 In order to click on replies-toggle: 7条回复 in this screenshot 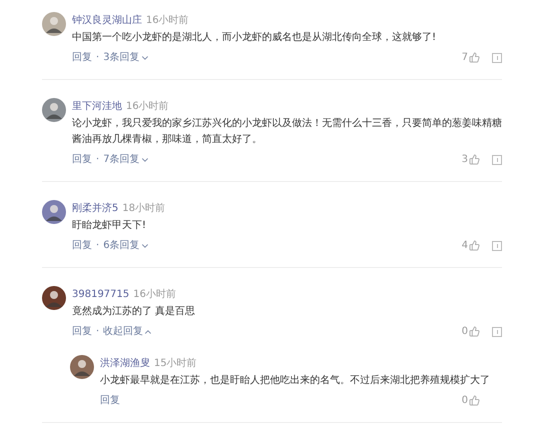, I will do `click(126, 159)`.